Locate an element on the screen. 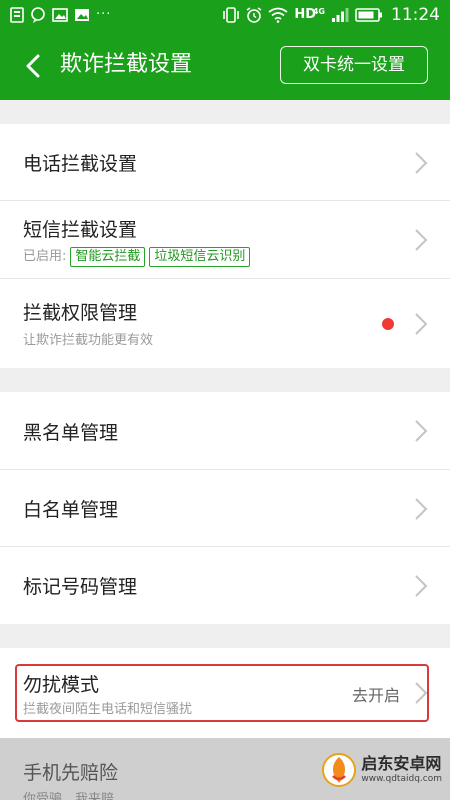 The width and height of the screenshot is (450, 800). battery-icon is located at coordinates (368, 15).